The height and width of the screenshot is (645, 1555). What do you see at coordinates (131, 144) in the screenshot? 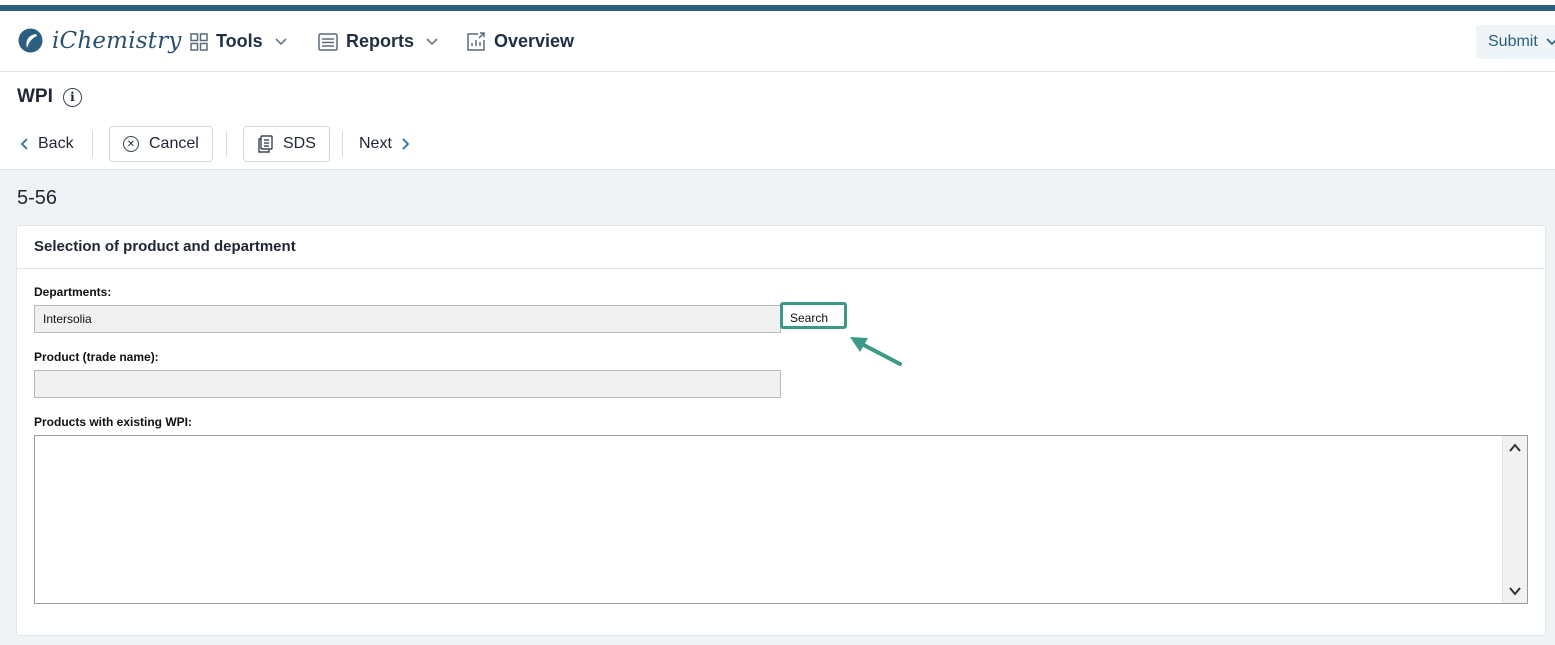
I see `cancel-icon: ✕` at bounding box center [131, 144].